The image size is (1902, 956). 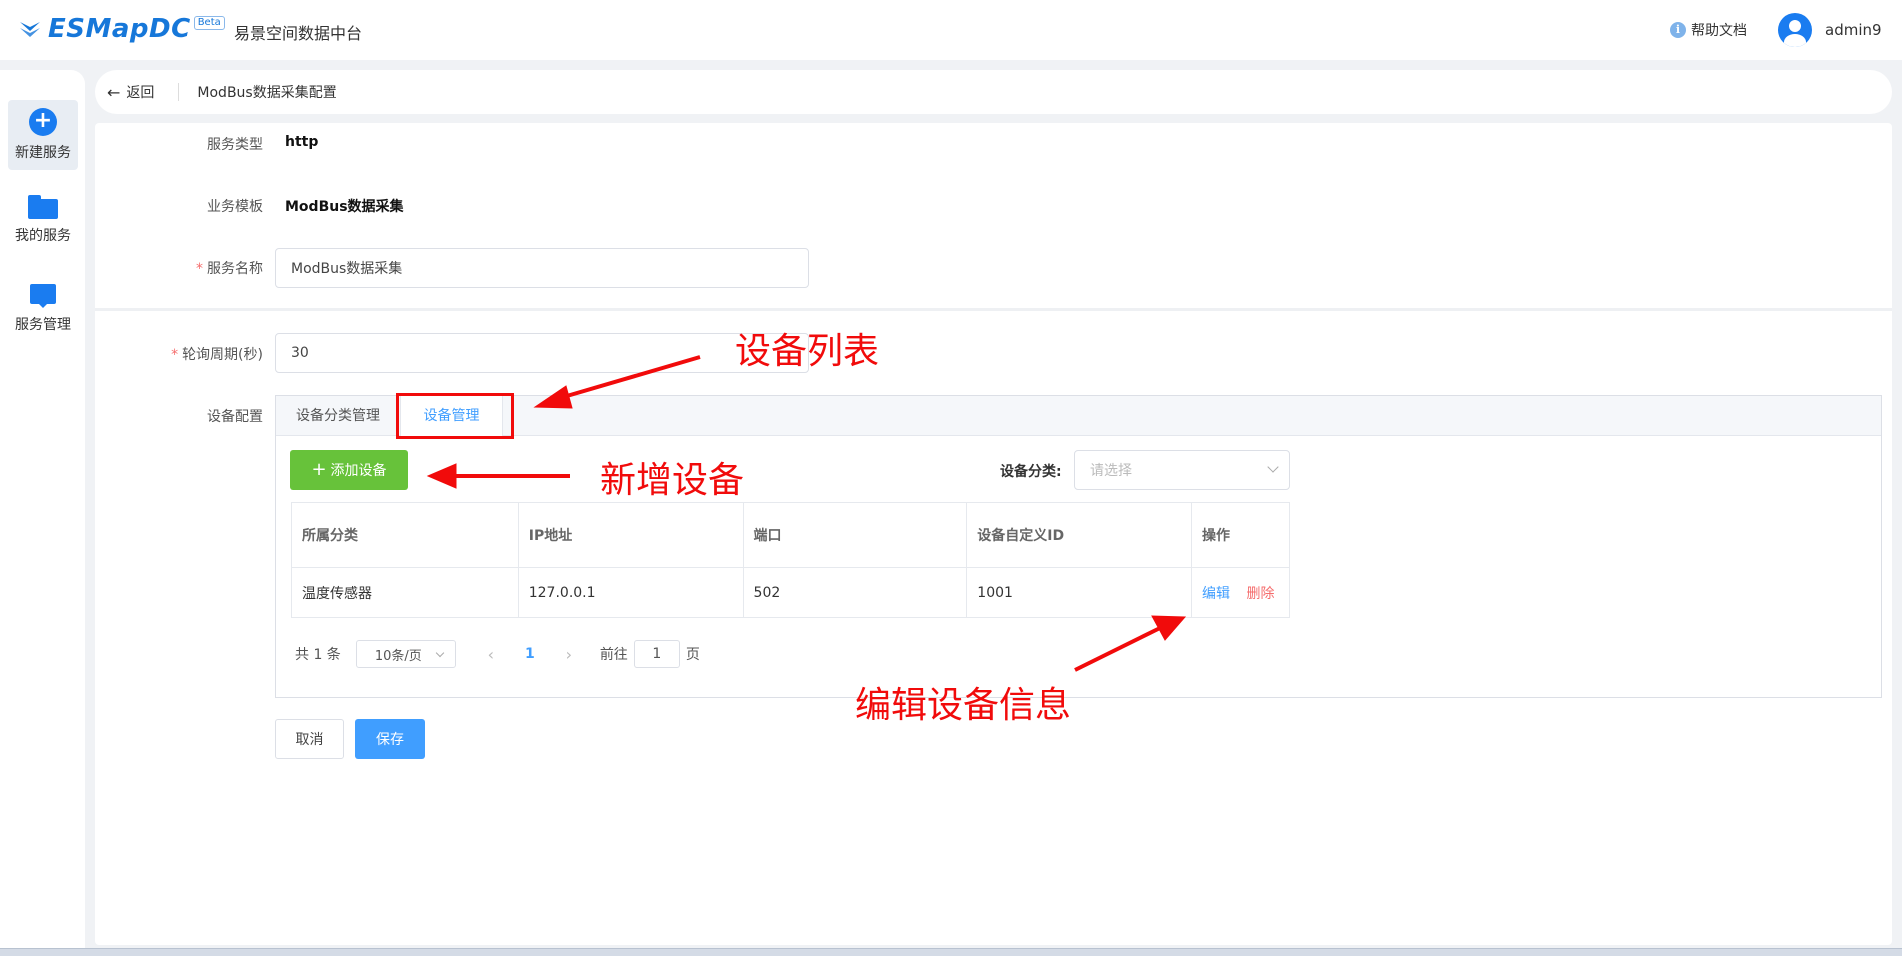 What do you see at coordinates (951, 952) in the screenshot?
I see `taskbar` at bounding box center [951, 952].